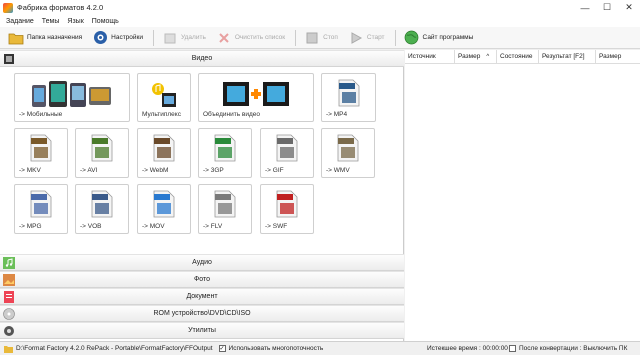 The height and width of the screenshot is (355, 640). I want to click on dest-folder-button: Папка назначения, so click(45, 38).